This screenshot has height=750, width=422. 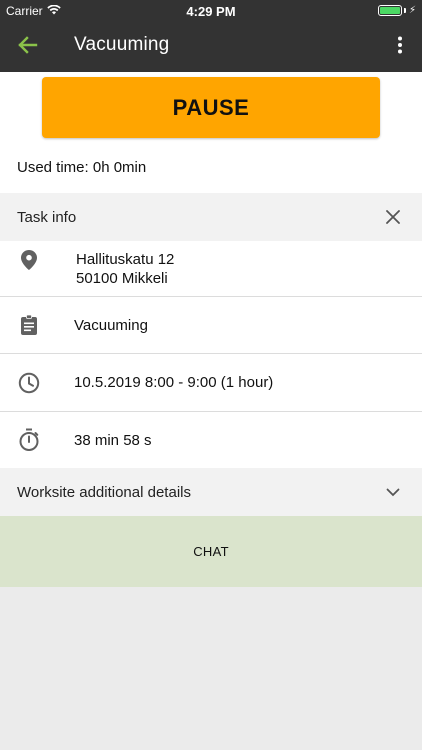 What do you see at coordinates (122, 44) in the screenshot?
I see `page-title: Vacuuming` at bounding box center [122, 44].